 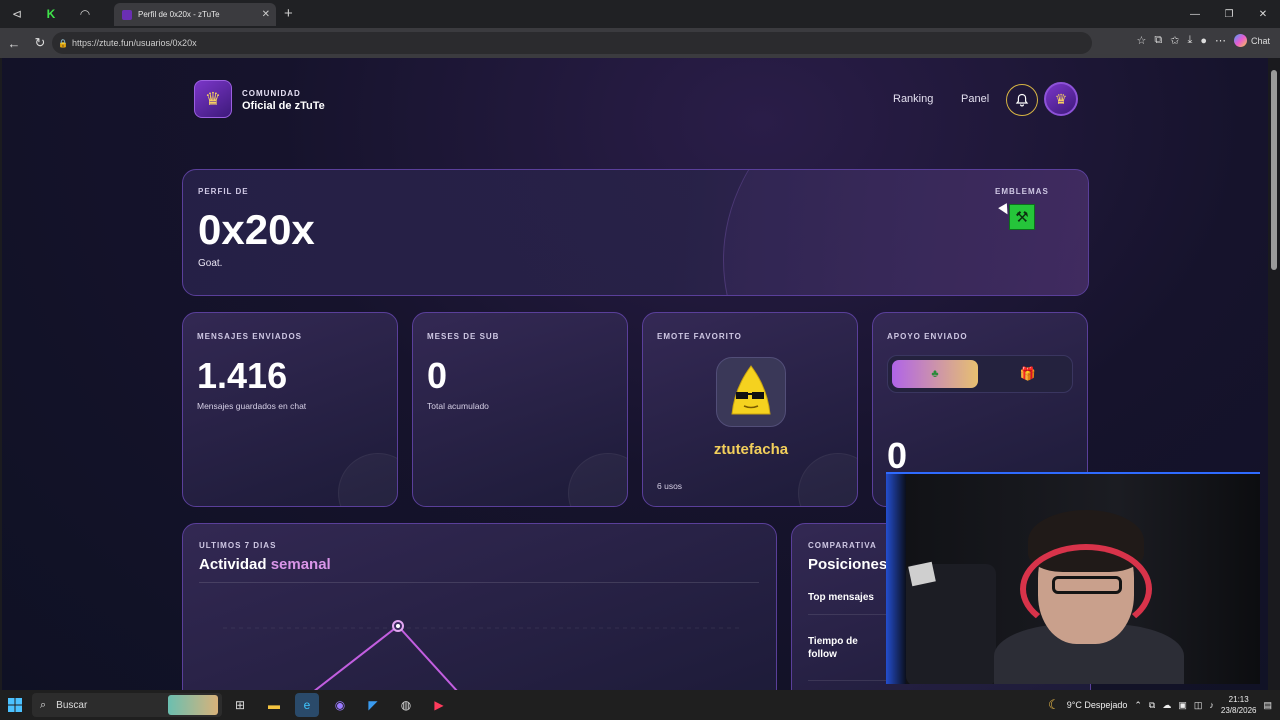 I want to click on vscode-icon: ◤, so click(x=373, y=705).